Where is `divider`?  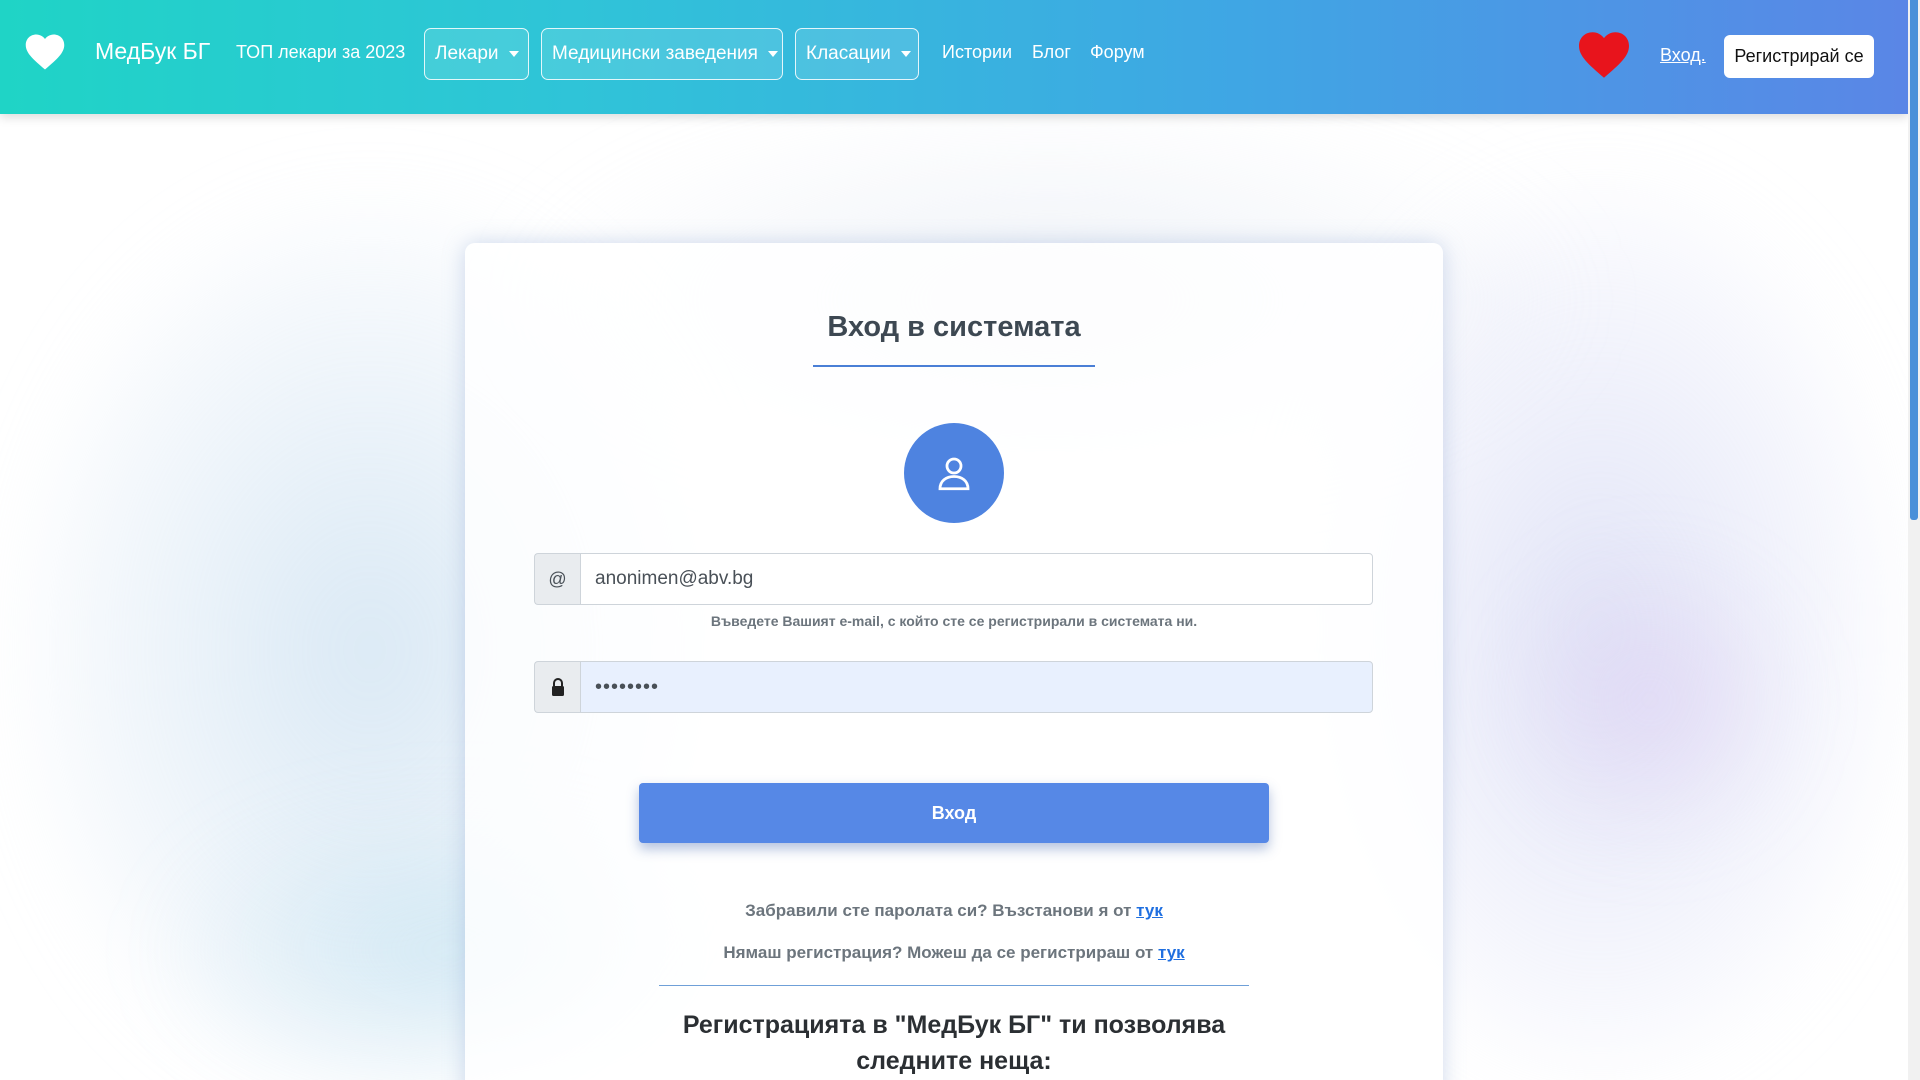 divider is located at coordinates (954, 985).